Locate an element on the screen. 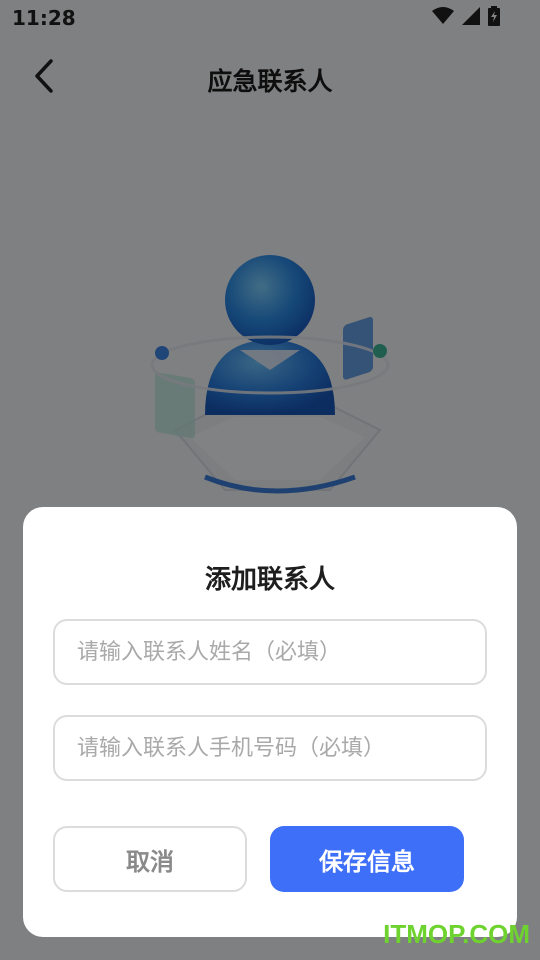  save-button: 保存信息 is located at coordinates (367, 859).